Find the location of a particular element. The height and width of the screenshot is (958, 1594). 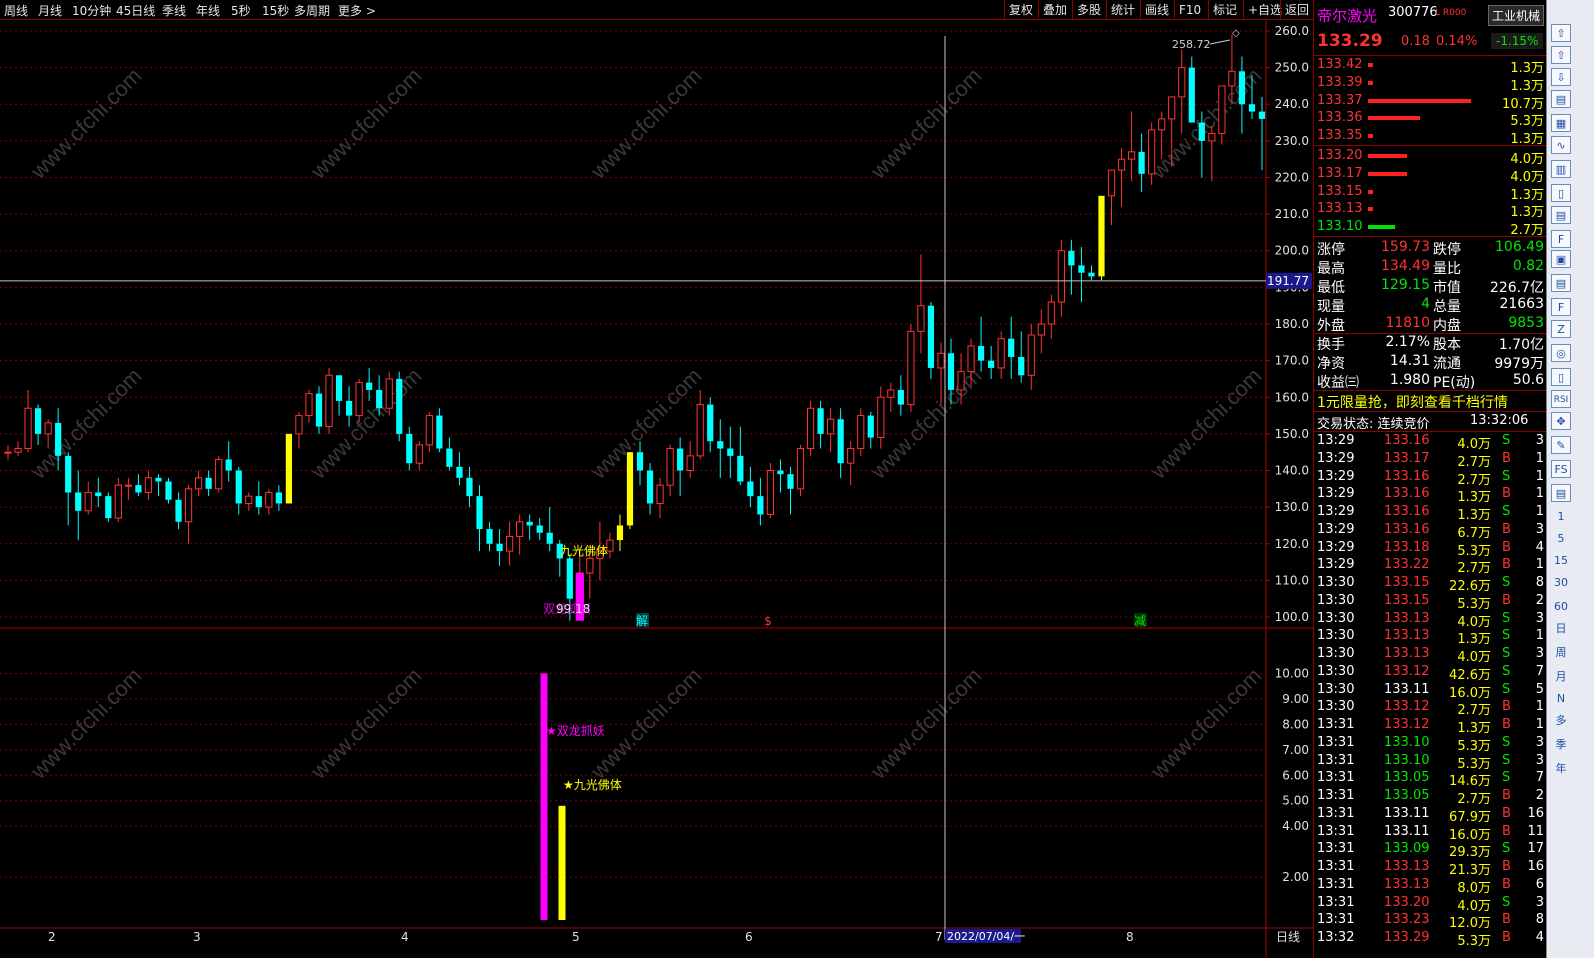

book-price: 133.37 is located at coordinates (1340, 100).